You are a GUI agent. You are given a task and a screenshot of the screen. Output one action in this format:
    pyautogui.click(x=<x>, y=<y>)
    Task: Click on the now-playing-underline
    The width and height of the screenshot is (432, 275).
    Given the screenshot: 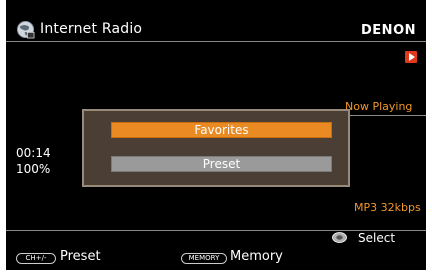 What is the action you would take?
    pyautogui.click(x=383, y=115)
    